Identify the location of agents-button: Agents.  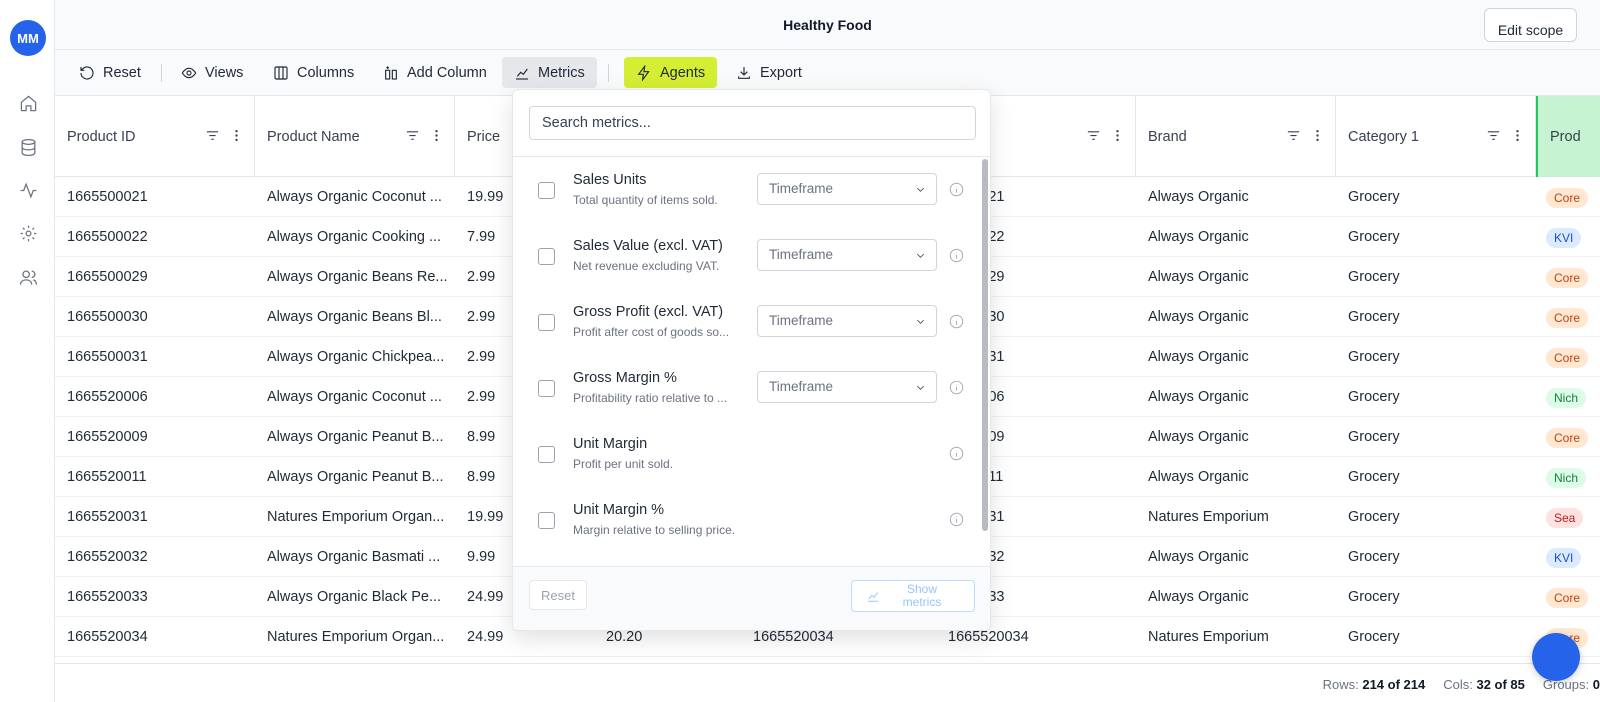
(671, 72).